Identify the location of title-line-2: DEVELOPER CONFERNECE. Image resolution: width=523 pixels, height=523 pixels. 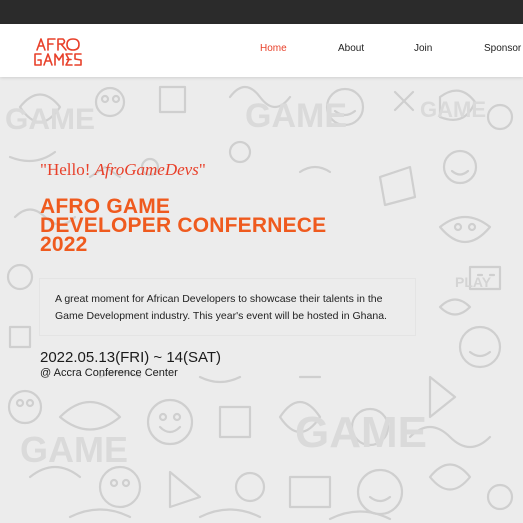
(183, 225).